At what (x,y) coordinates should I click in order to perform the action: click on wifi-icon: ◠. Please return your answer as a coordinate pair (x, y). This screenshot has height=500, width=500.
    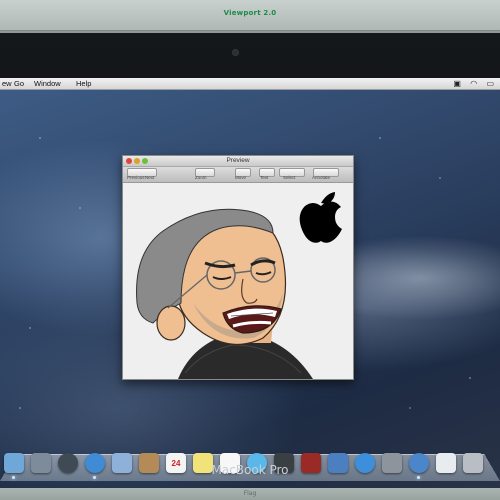
    Looking at the image, I should click on (473, 83).